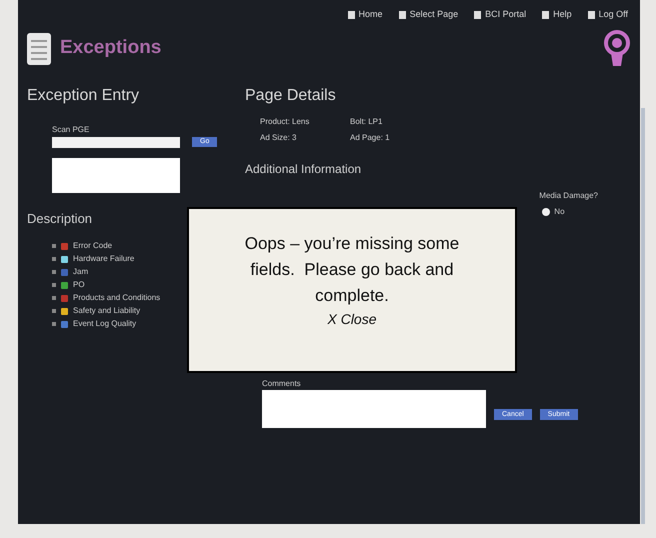 The height and width of the screenshot is (538, 656). Describe the element at coordinates (643, 316) in the screenshot. I see `scrollbar` at that location.